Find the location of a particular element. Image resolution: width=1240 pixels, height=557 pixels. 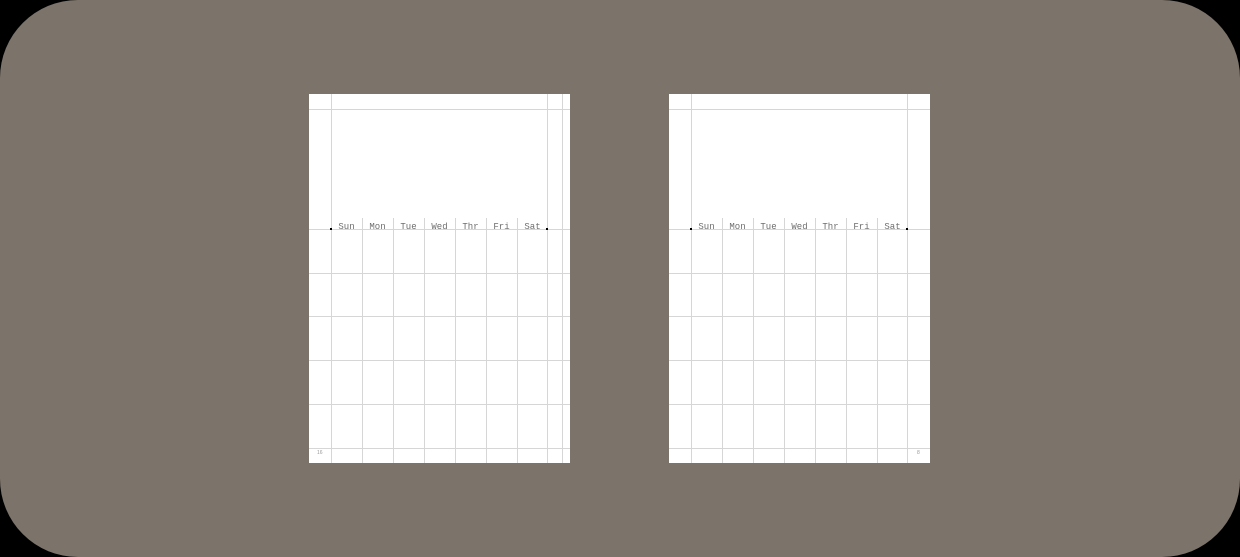

planner-page-left: Sun Mon Tue Wed Thr Fri Sat 16 is located at coordinates (439, 278).